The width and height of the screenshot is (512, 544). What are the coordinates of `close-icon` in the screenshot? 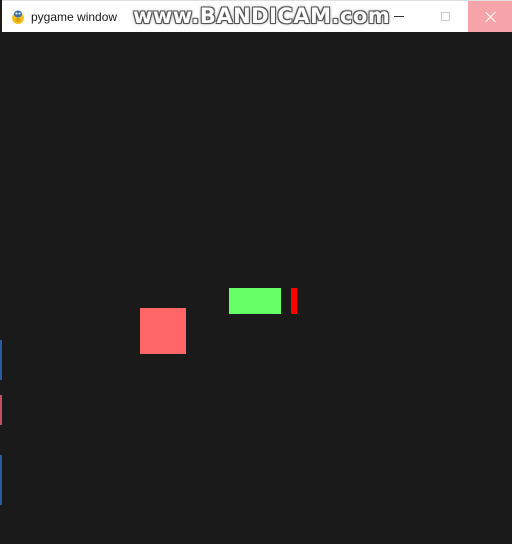 It's located at (491, 17).